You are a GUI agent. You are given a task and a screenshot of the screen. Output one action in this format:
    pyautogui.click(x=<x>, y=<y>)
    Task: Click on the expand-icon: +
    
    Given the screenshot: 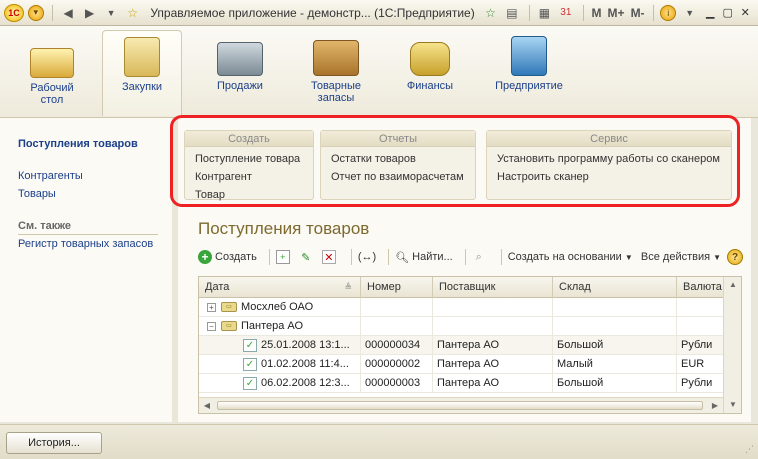 What is the action you would take?
    pyautogui.click(x=211, y=307)
    